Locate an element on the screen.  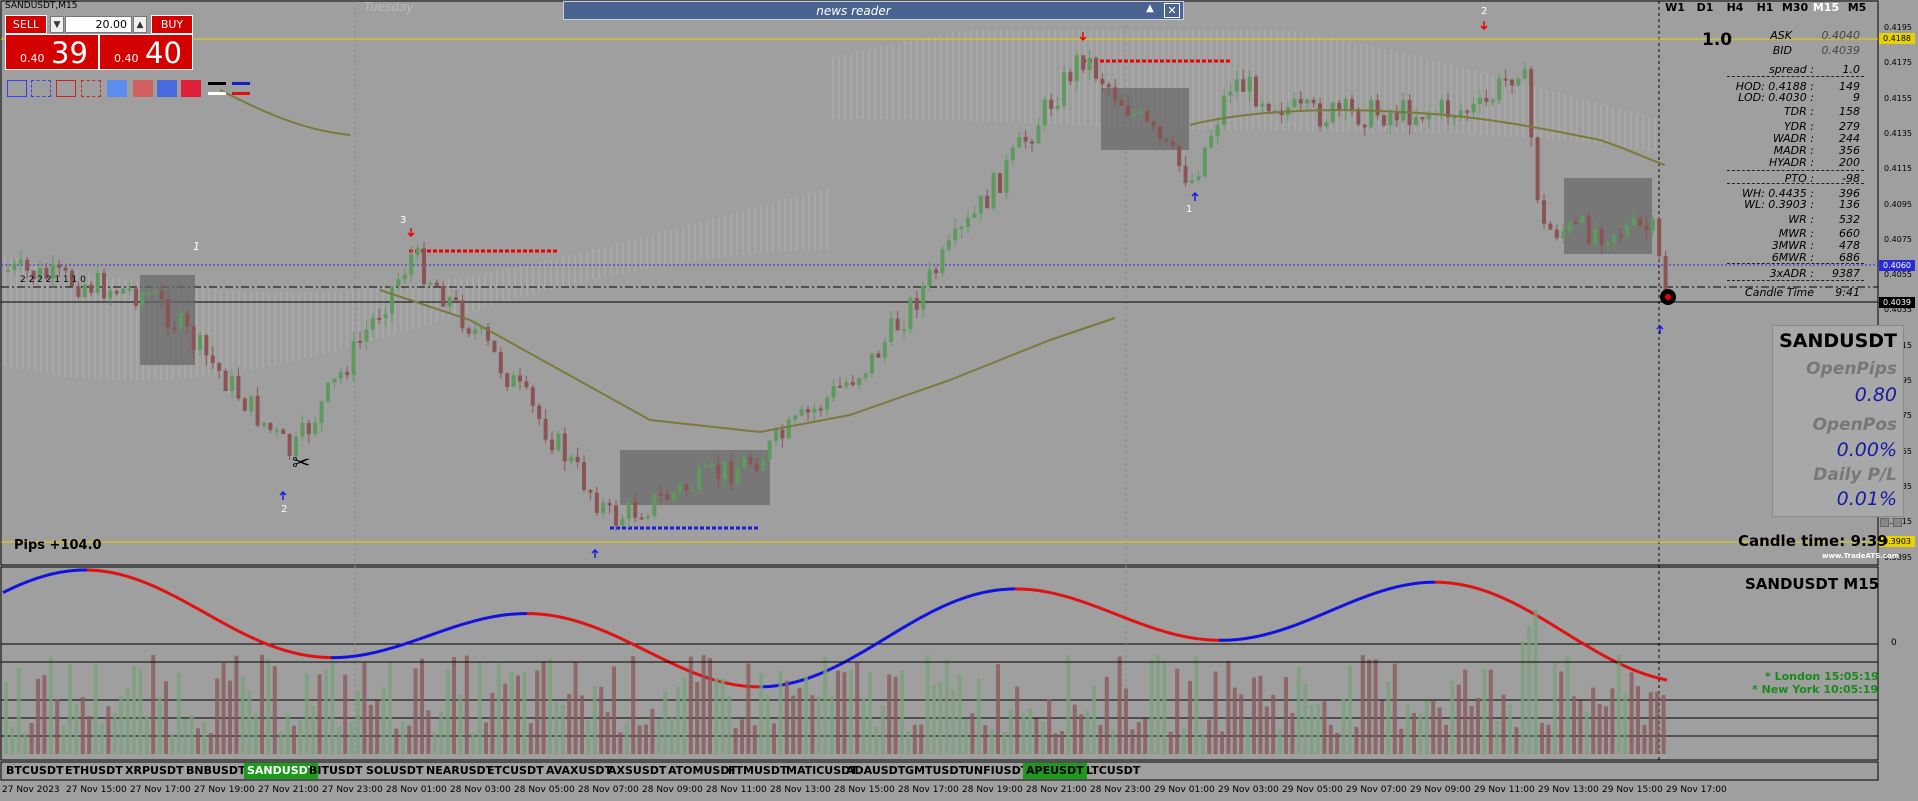
minimize-icon is located at coordinates (1884, 522).